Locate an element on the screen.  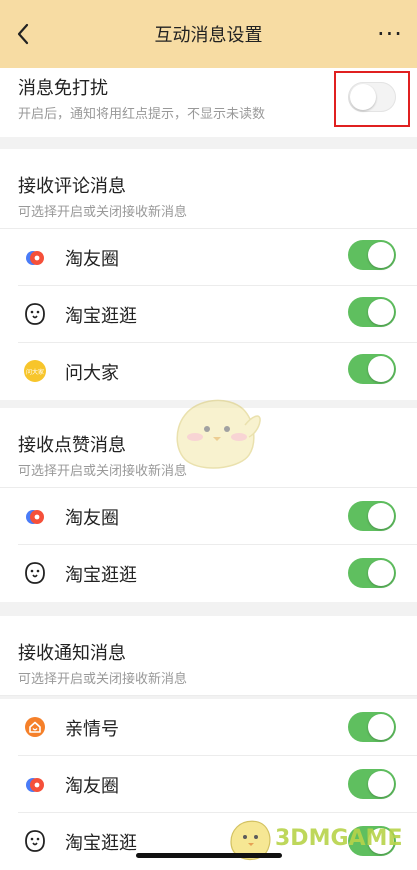
section-title: 接收通知消息 is located at coordinates (72, 653).